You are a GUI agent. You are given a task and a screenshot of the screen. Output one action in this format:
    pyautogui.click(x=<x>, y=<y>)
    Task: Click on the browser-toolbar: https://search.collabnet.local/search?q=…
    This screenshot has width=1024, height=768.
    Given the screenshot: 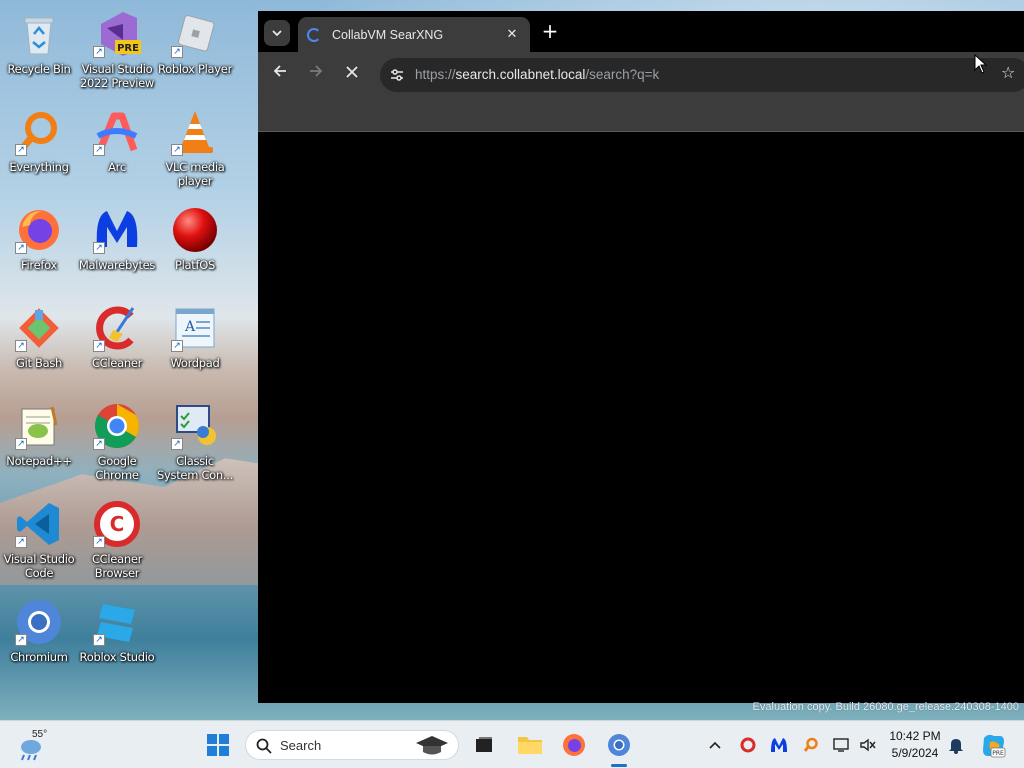 What is the action you would take?
    pyautogui.click(x=641, y=74)
    